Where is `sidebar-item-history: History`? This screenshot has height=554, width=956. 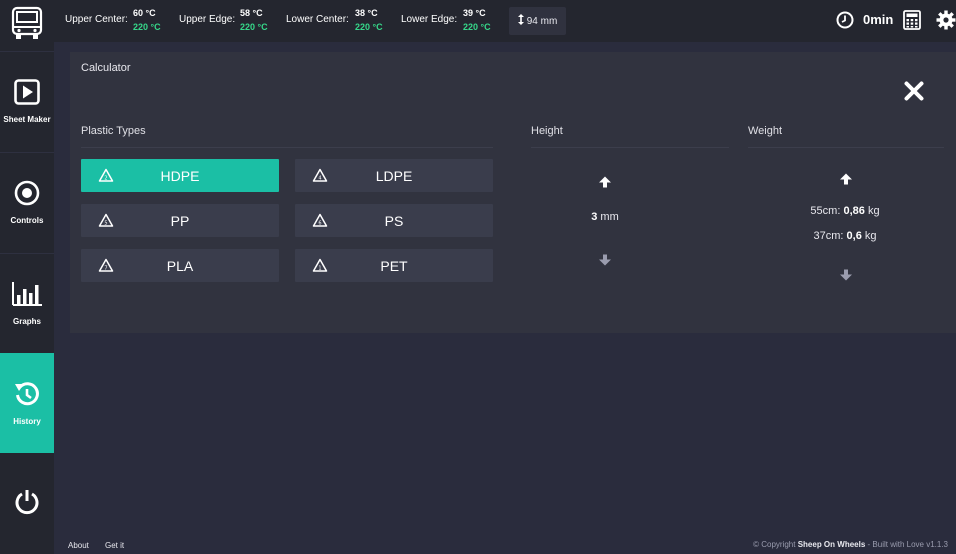 sidebar-item-history: History is located at coordinates (27, 403).